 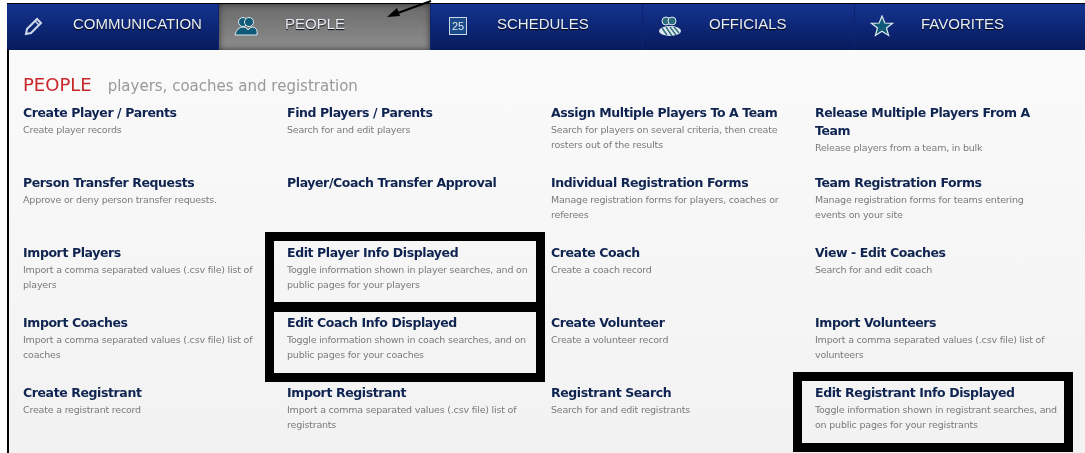 I want to click on officials-icon, so click(x=670, y=26).